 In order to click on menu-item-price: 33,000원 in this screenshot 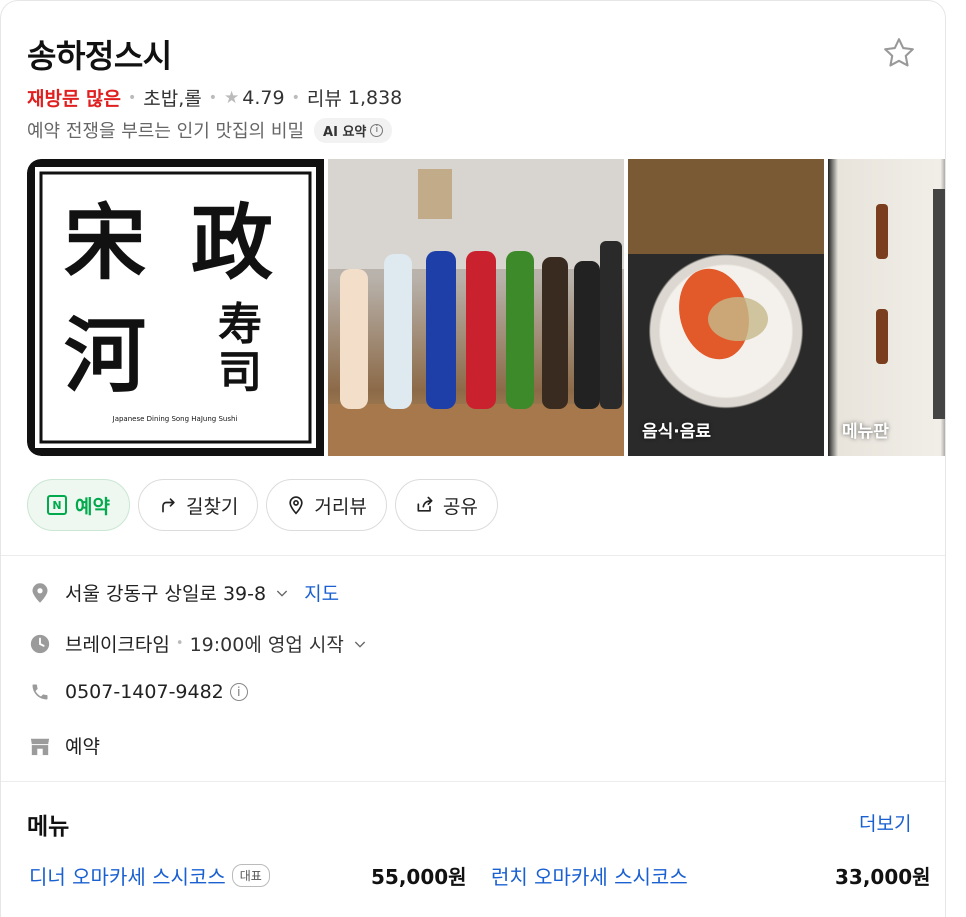, I will do `click(883, 877)`.